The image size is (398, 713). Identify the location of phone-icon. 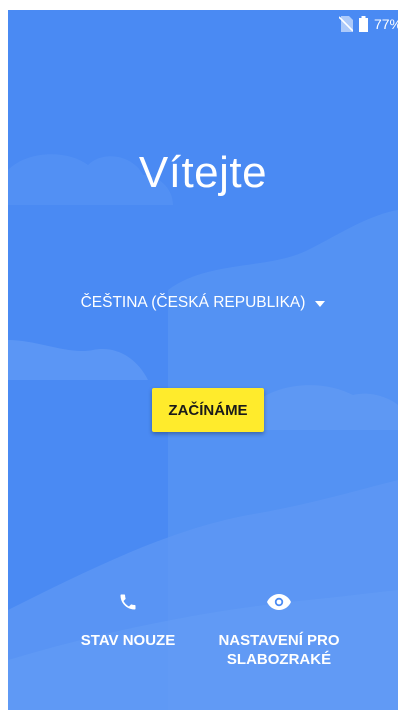
(128, 602).